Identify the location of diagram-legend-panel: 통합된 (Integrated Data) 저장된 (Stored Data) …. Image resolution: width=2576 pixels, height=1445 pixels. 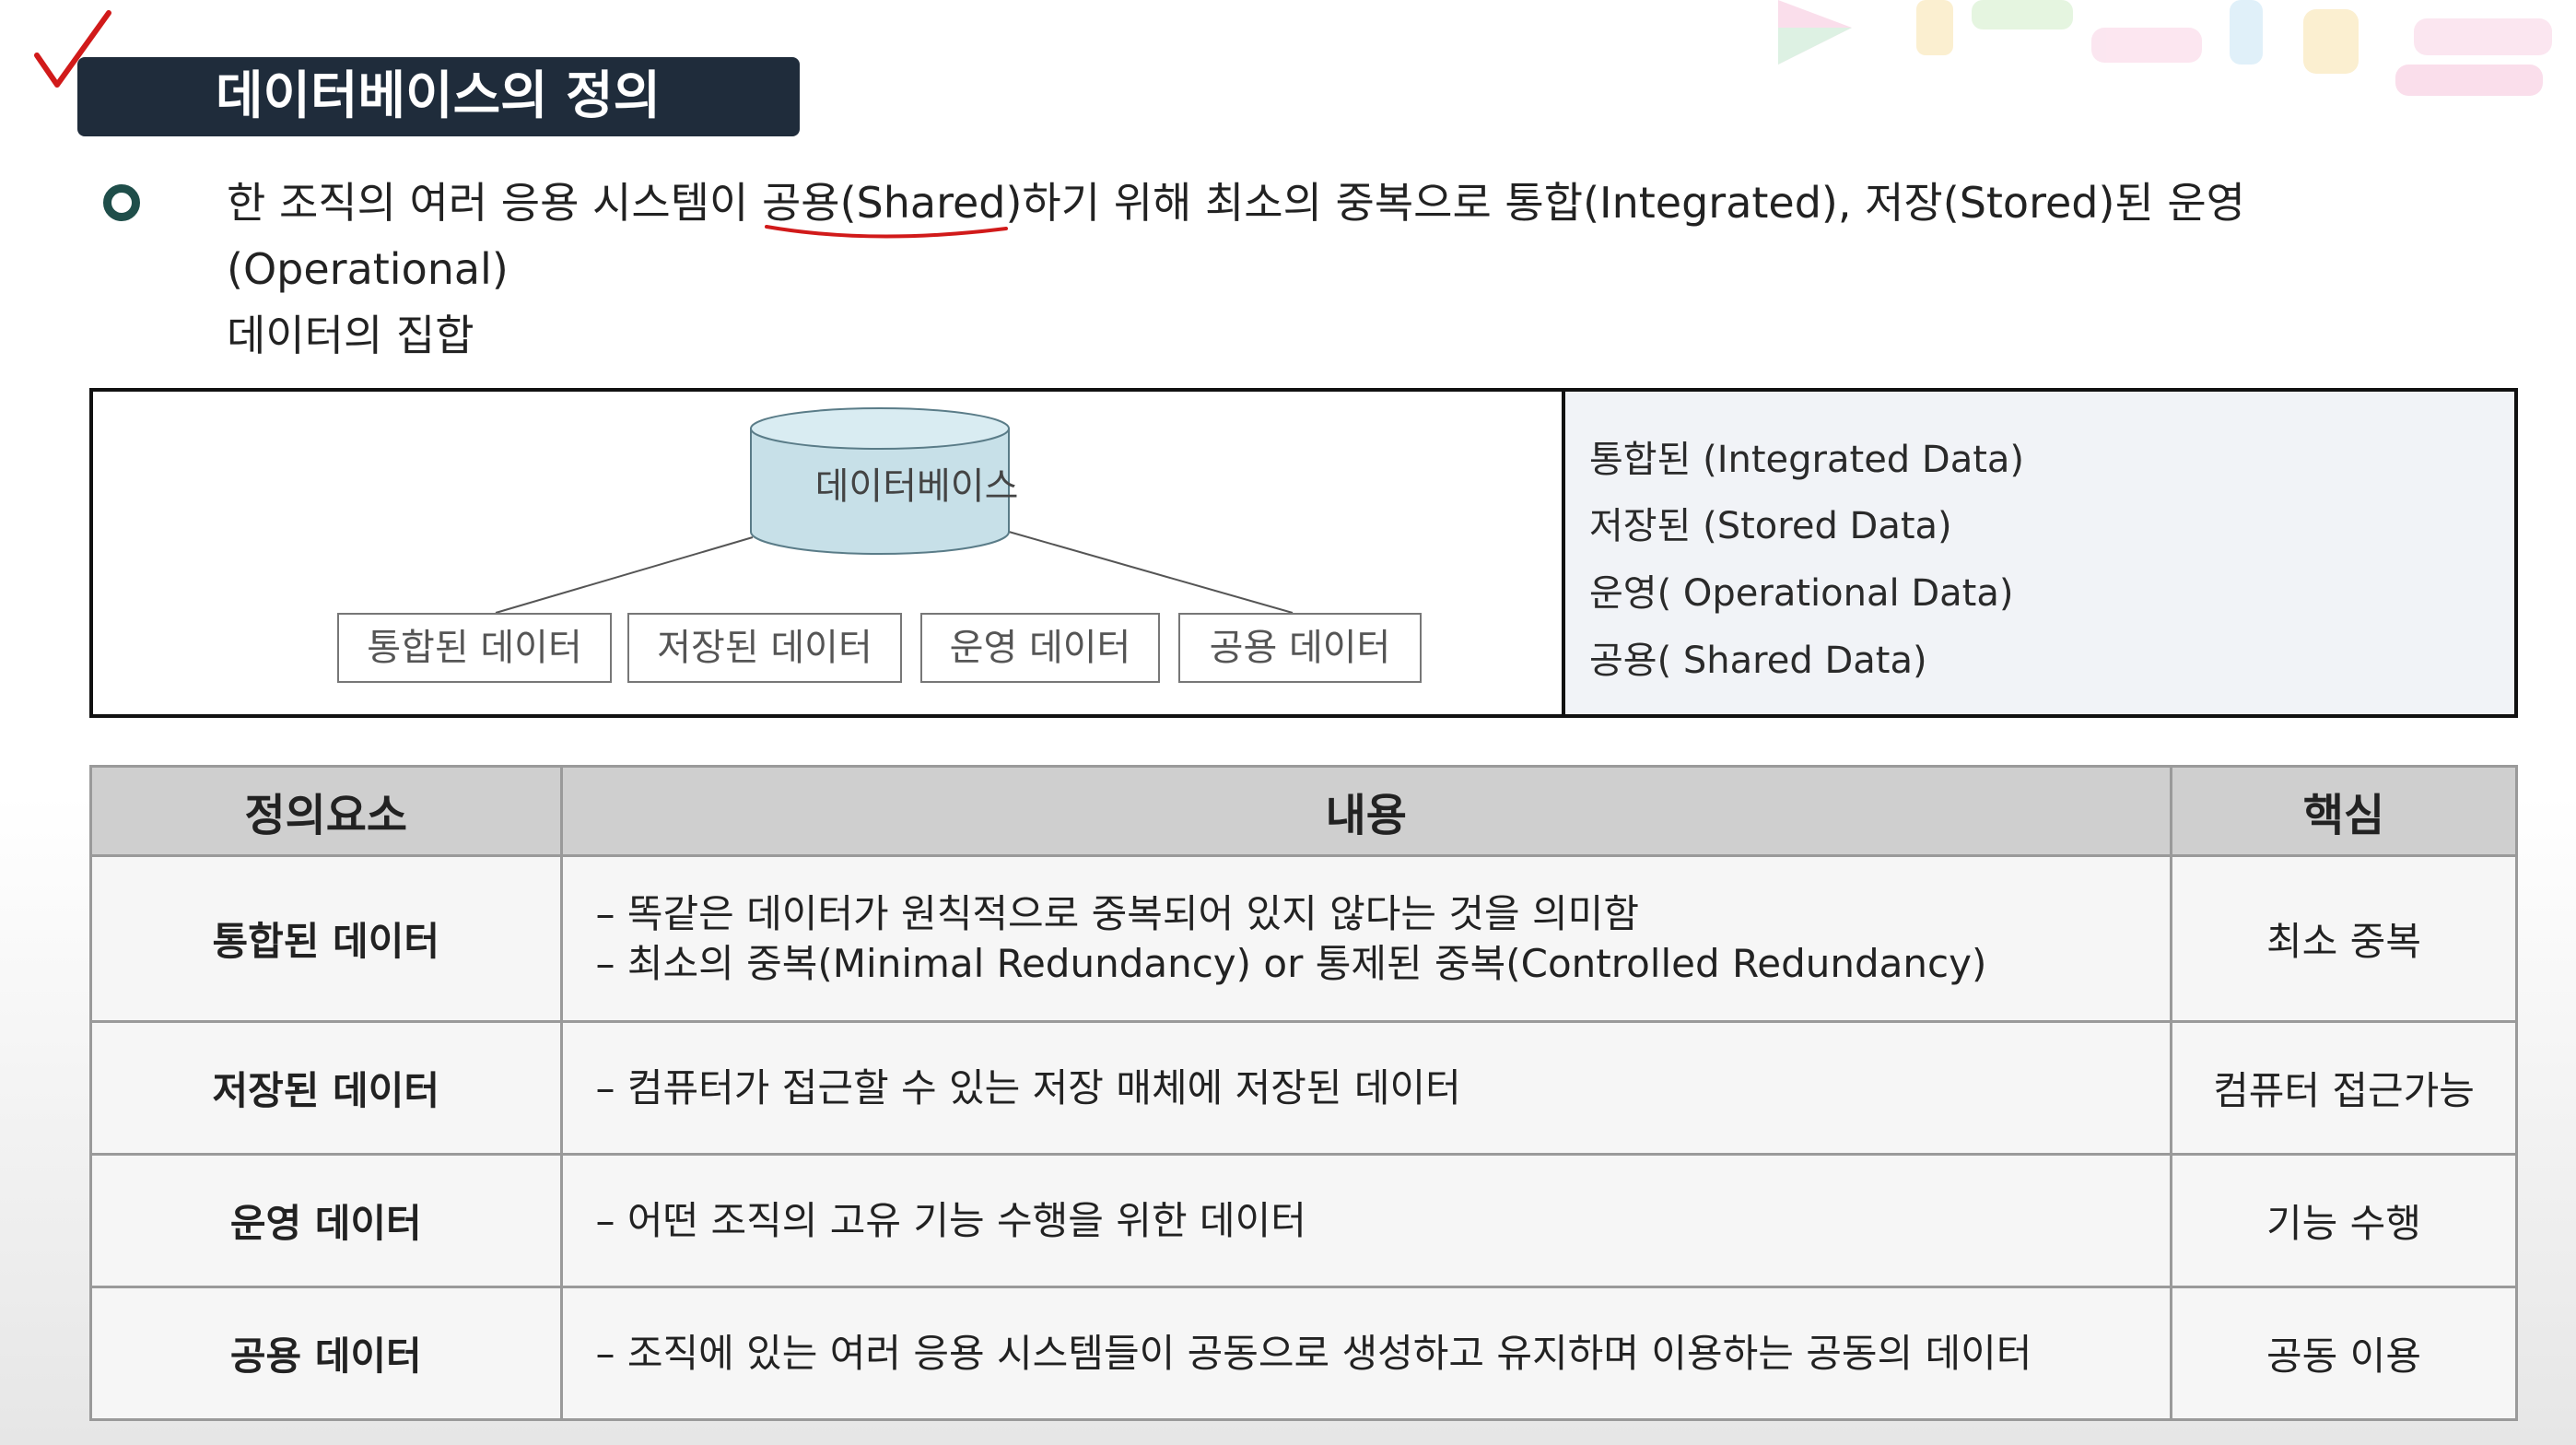
(2039, 553).